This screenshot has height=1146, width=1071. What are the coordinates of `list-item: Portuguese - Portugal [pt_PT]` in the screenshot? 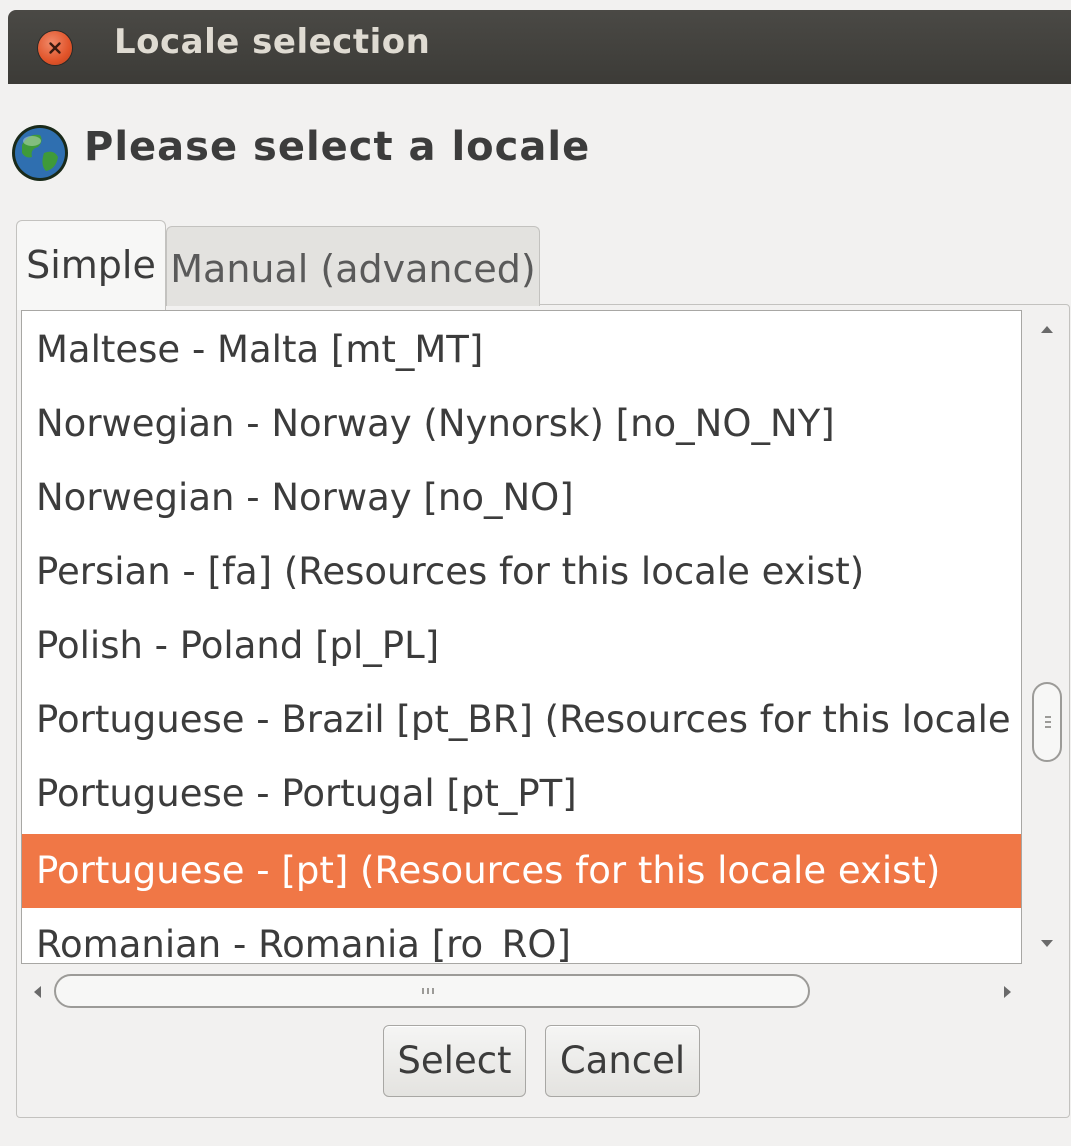 It's located at (521, 794).